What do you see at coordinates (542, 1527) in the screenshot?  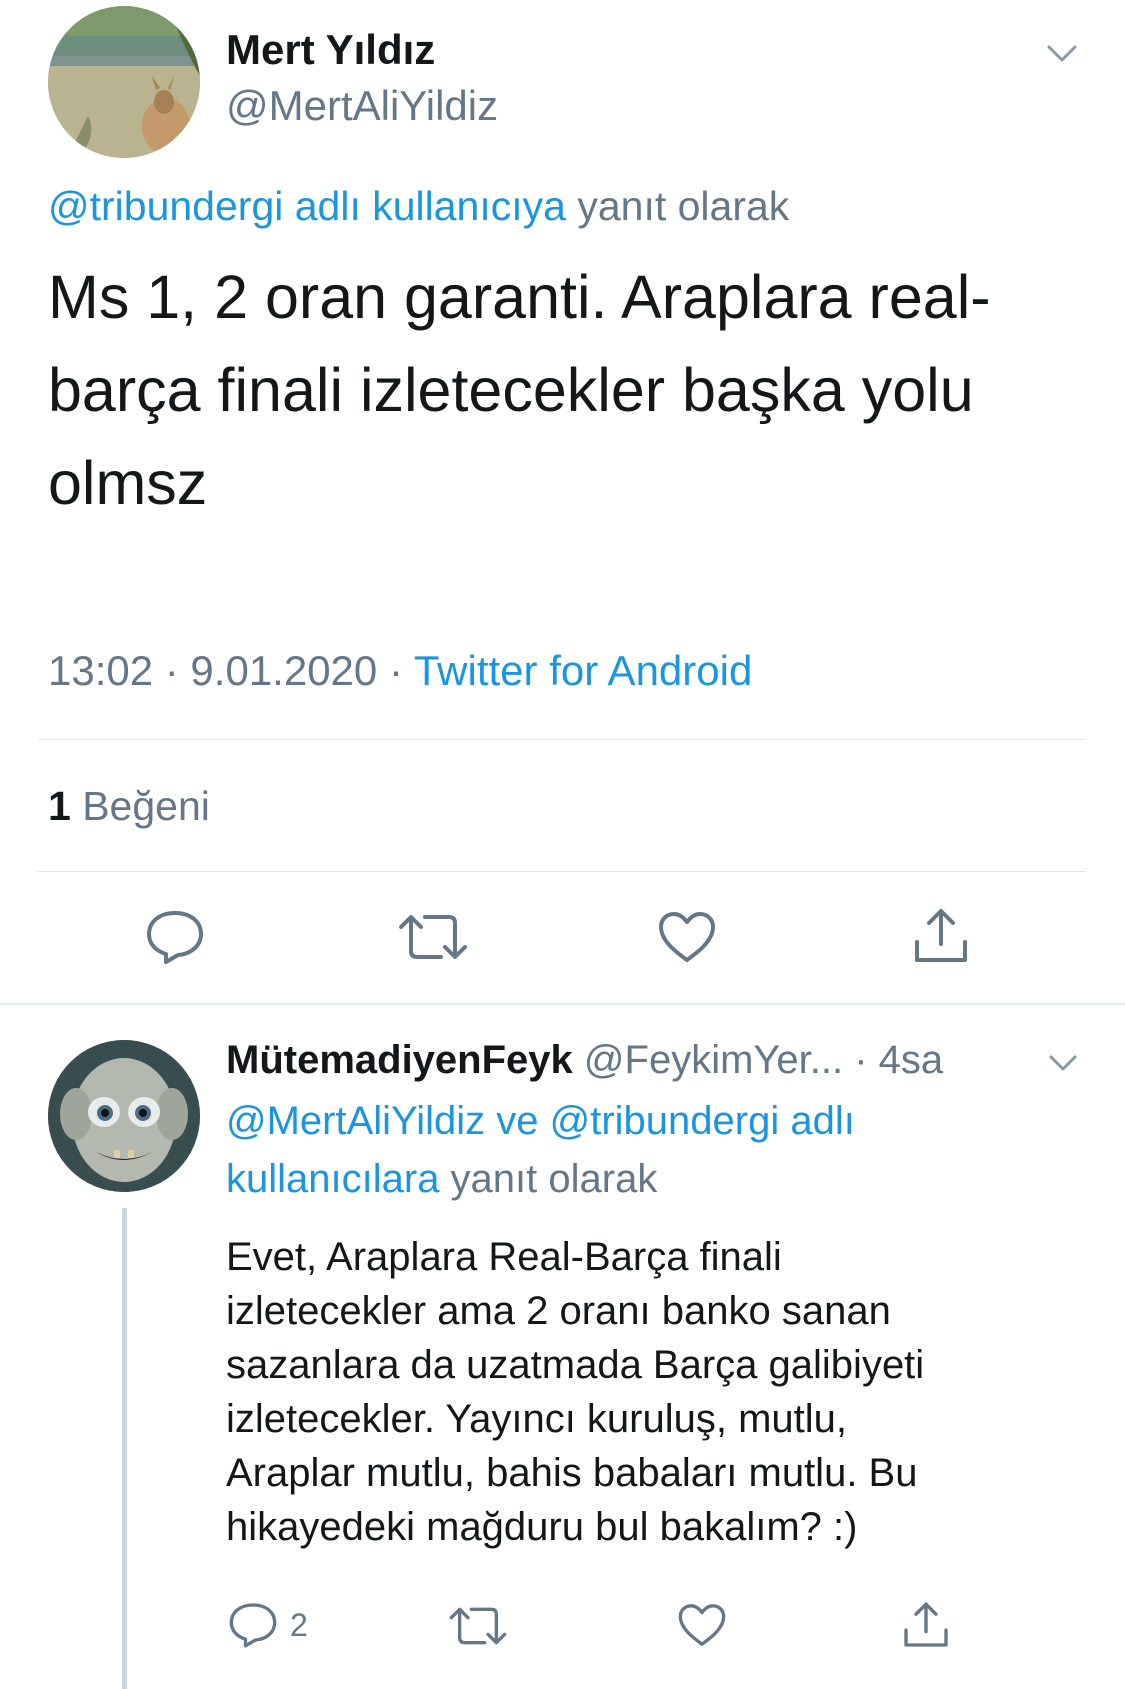 I see `reply-text-line: hikayedeki mağduru bul bakalım? :)` at bounding box center [542, 1527].